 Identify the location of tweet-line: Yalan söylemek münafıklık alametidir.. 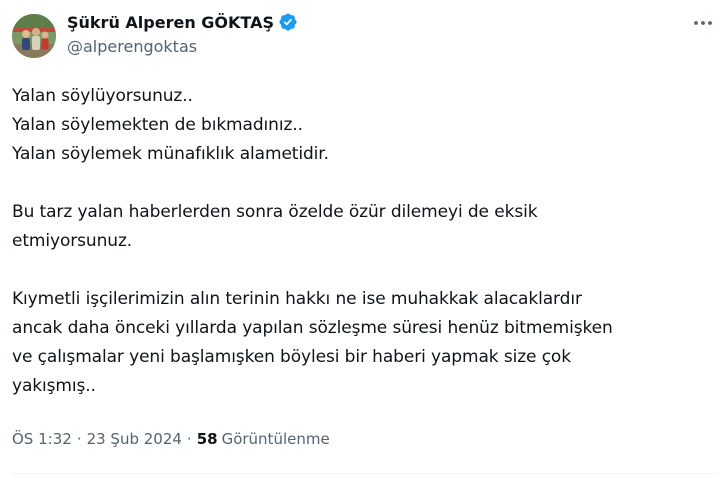
(170, 154).